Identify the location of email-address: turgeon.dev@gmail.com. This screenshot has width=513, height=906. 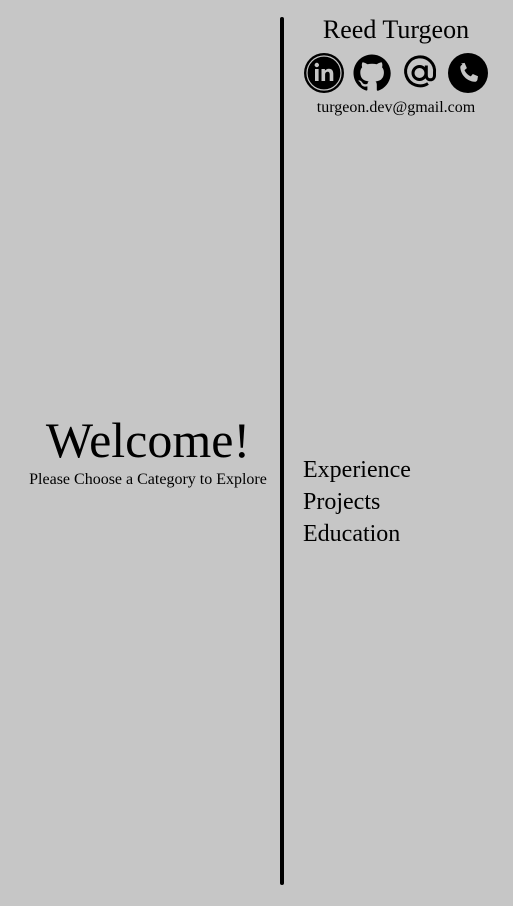
(396, 107).